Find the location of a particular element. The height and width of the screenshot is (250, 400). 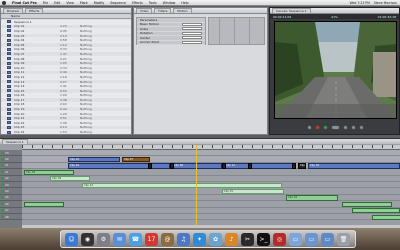

clip-name: Clip 08 is located at coordinates (19, 58).